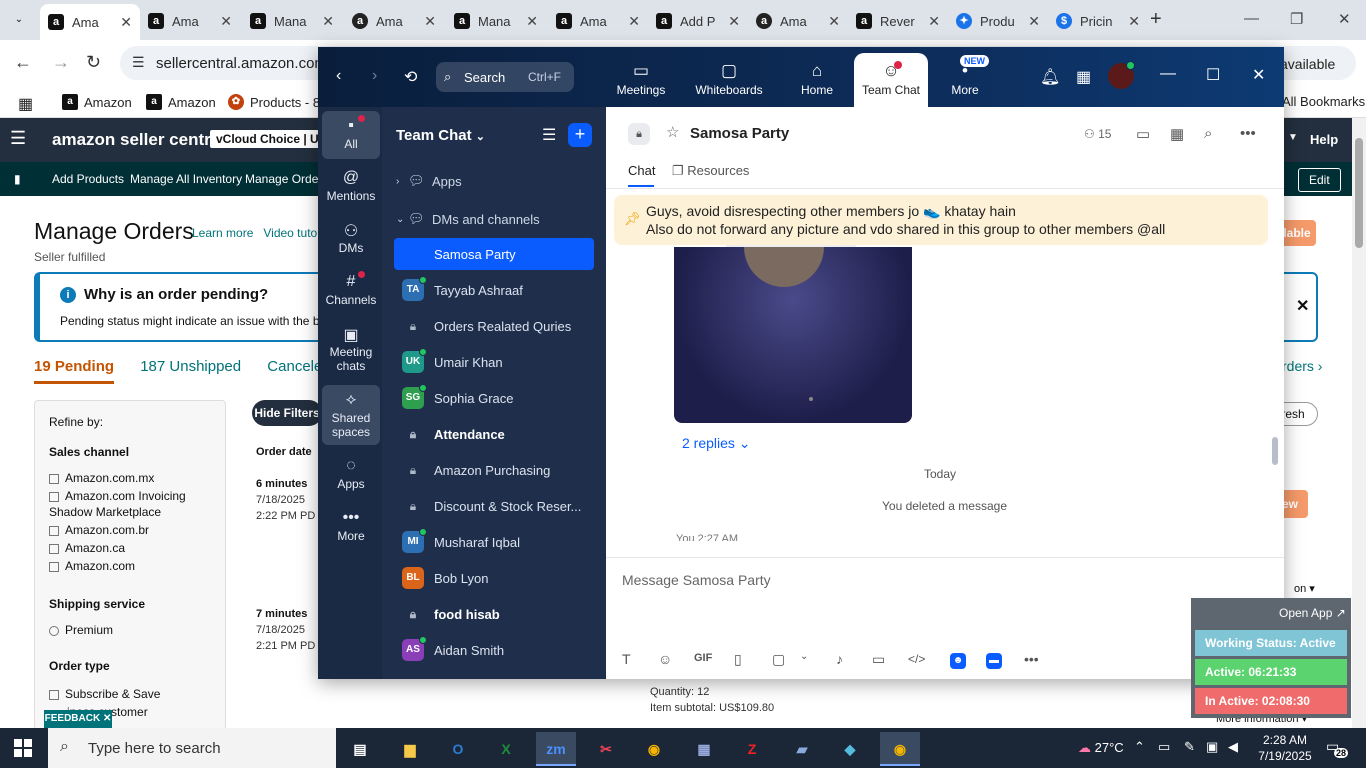 This screenshot has height=768, width=1366. I want to click on snipping-tool-icon: ✂, so click(606, 749).